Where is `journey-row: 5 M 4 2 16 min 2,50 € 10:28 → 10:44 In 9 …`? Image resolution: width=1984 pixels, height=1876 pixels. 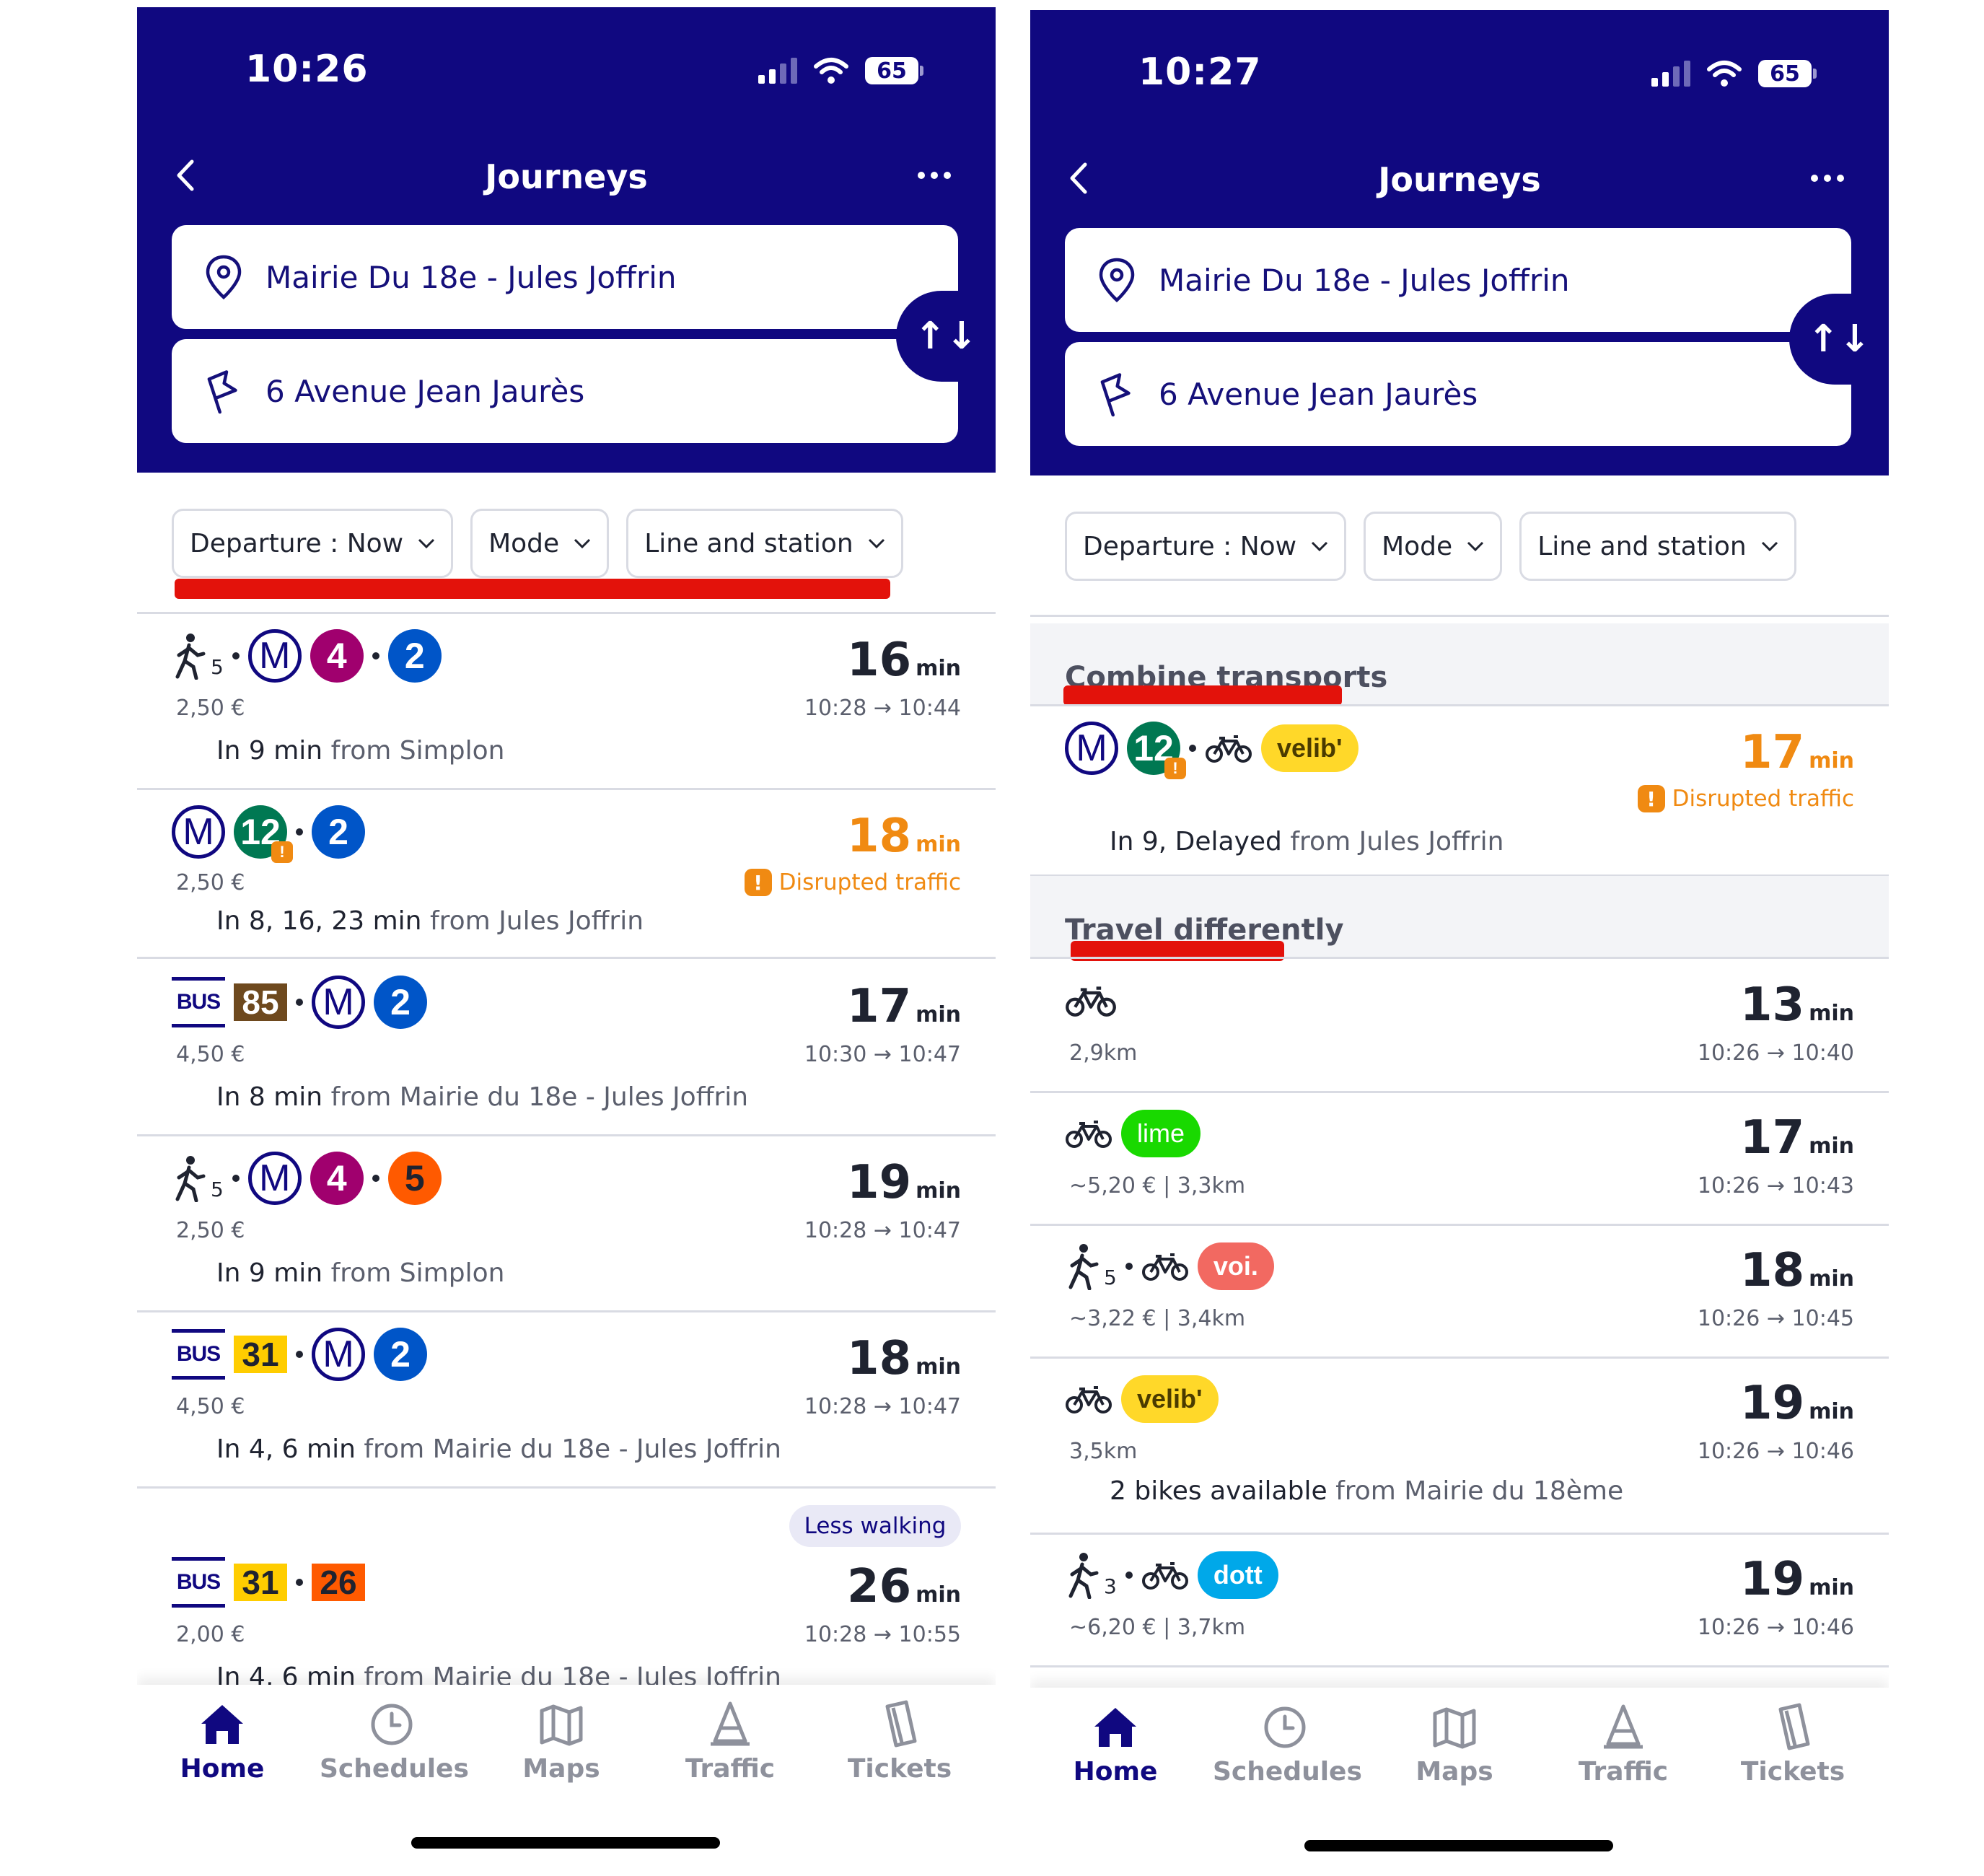 journey-row: 5 M 4 2 16 min 2,50 € 10:28 → 10:44 In 9 … is located at coordinates (566, 709).